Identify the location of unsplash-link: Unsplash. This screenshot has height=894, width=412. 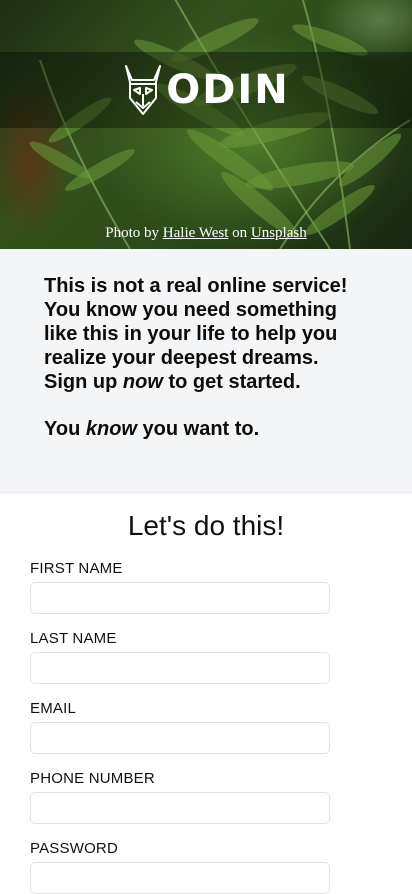
(279, 233).